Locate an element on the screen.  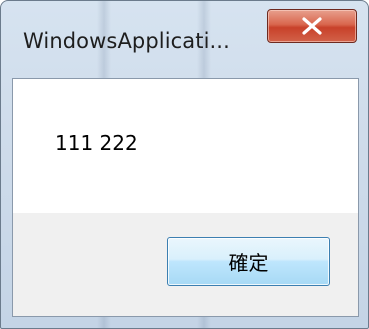
ok-button: 確定 is located at coordinates (248, 261).